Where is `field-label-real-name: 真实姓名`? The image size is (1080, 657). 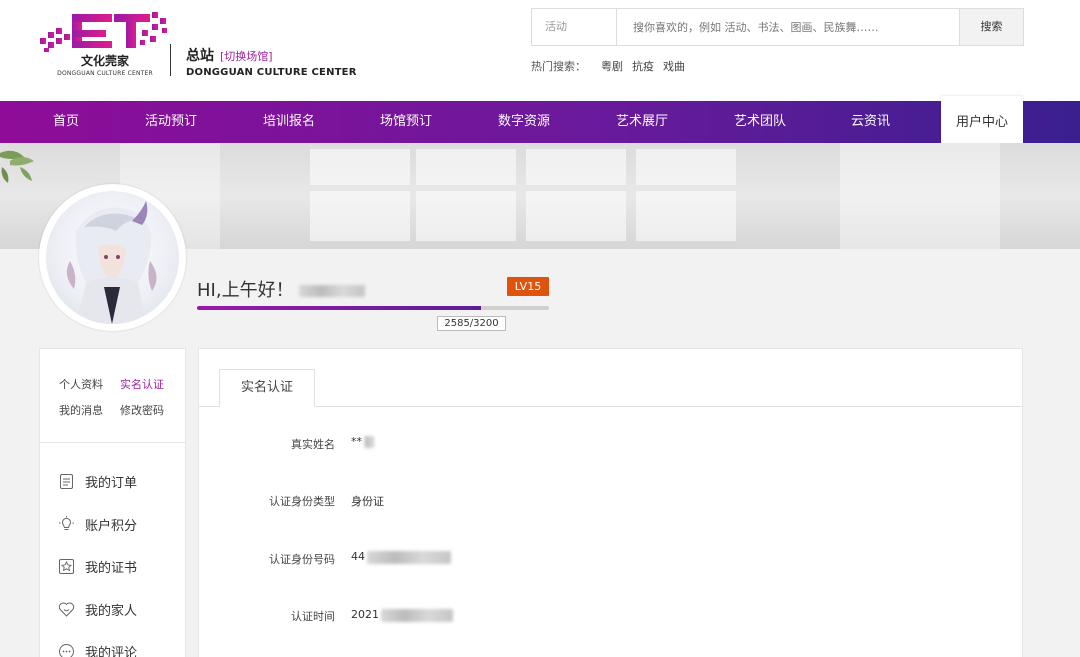
field-label-real-name: 真实姓名 is located at coordinates (313, 444).